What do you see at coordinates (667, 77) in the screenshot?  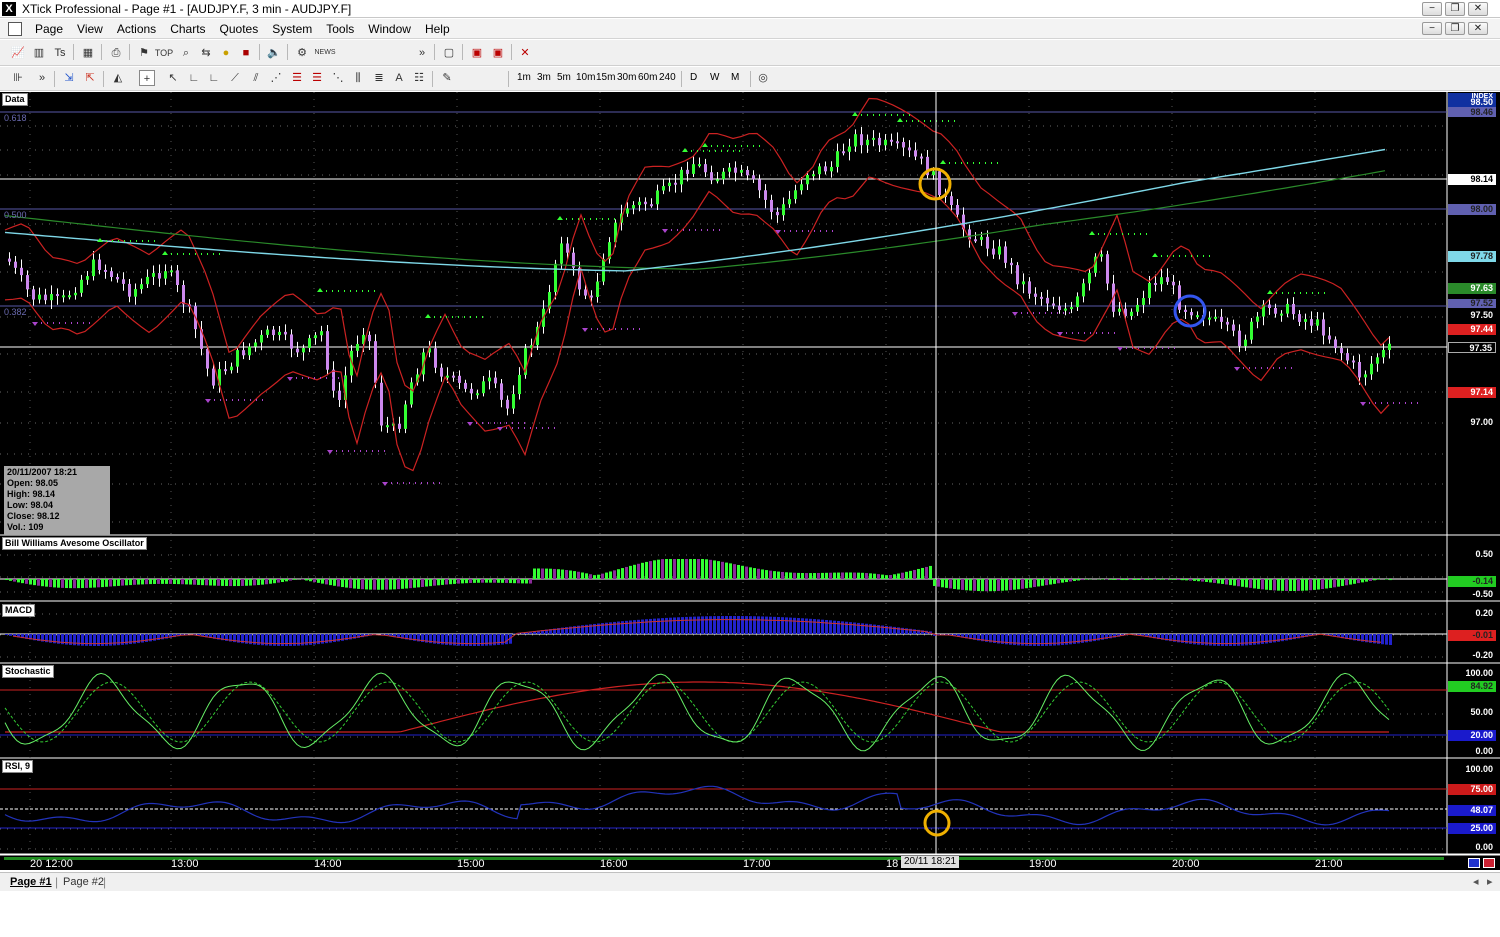 I see `timeframe-240: 240` at bounding box center [667, 77].